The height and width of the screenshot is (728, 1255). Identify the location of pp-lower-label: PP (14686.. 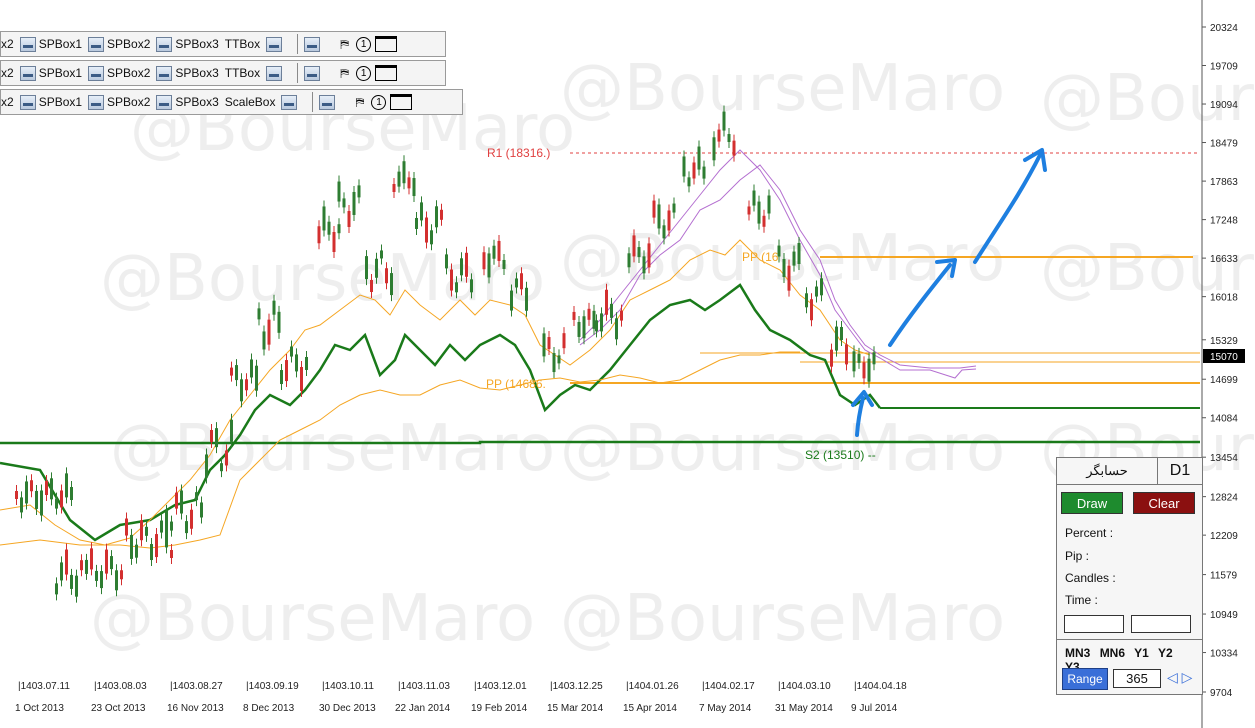
(516, 384).